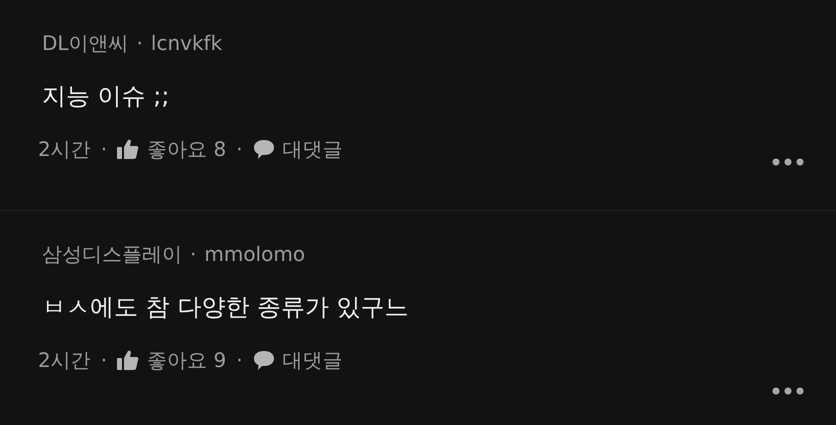 The width and height of the screenshot is (836, 425). Describe the element at coordinates (171, 149) in the screenshot. I see `like-button: 좋아요 8` at that location.